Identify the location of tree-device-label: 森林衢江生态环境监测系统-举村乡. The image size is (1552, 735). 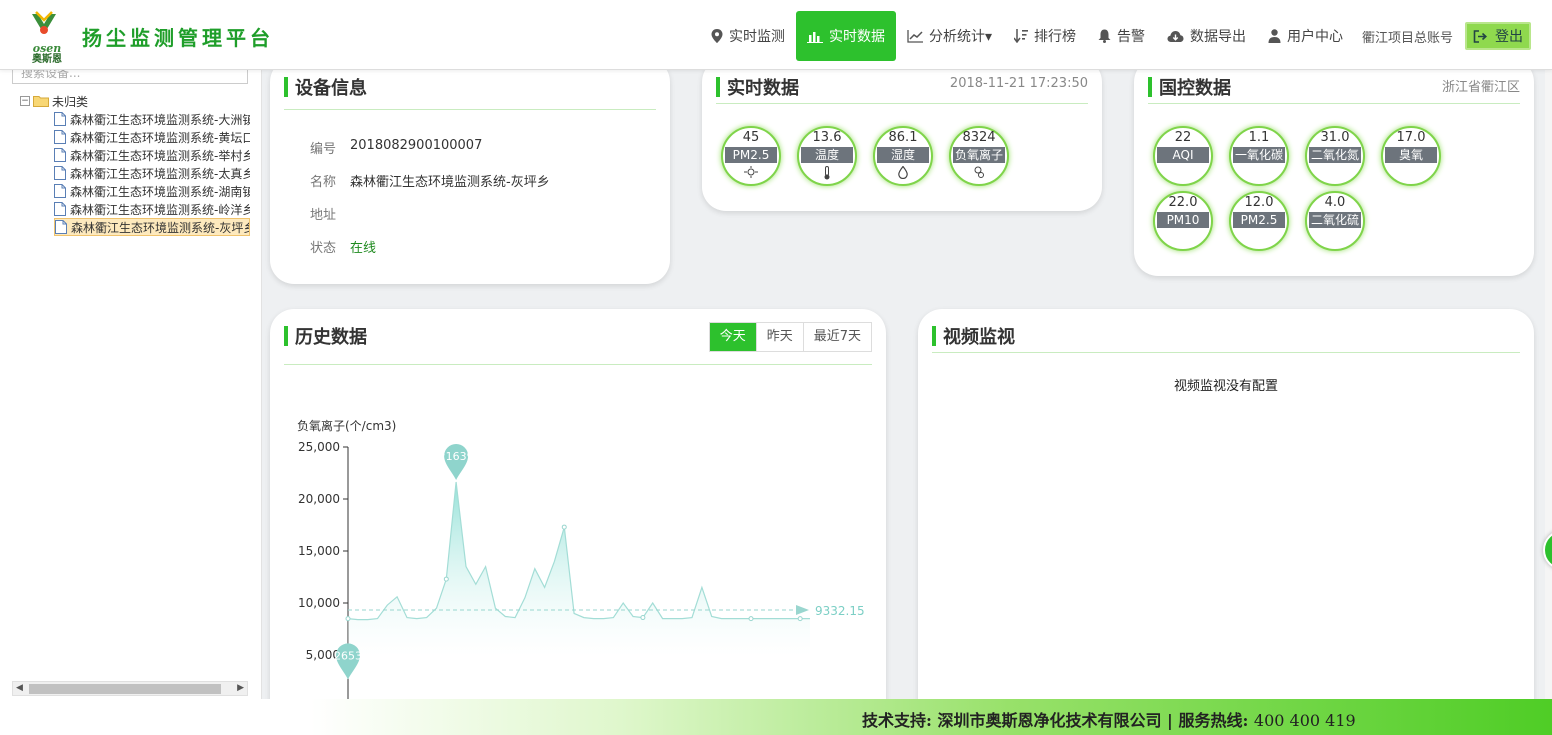
(160, 155).